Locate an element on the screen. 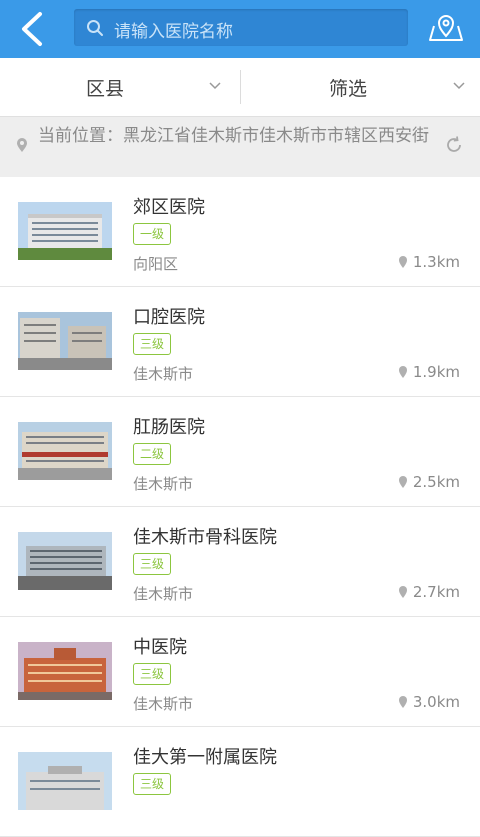  screen-filter: 筛选 is located at coordinates (360, 87).